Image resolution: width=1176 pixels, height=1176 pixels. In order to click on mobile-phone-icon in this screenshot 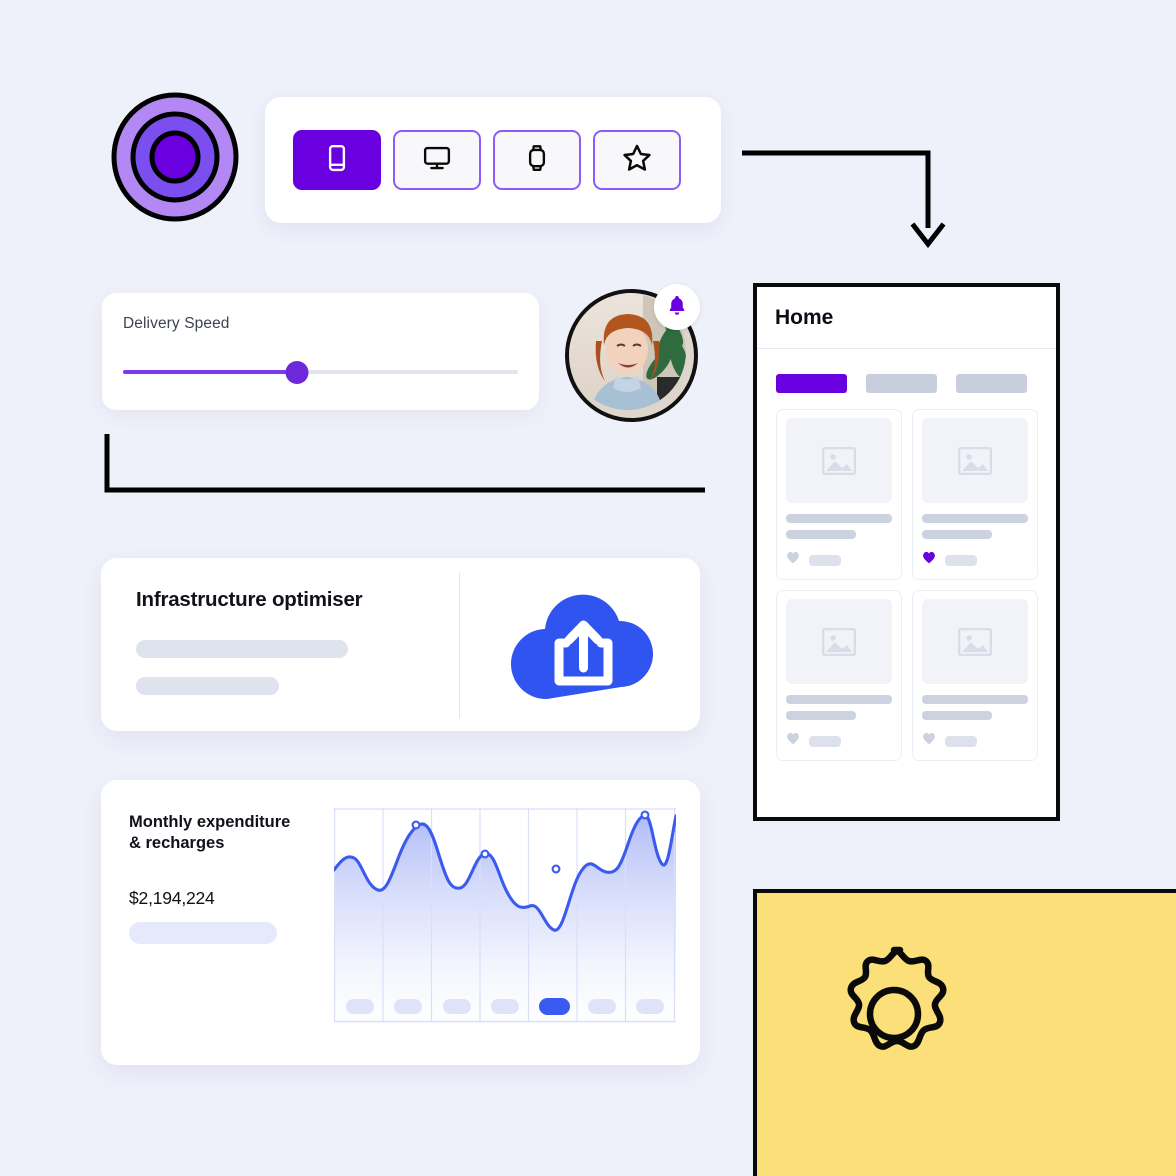, I will do `click(337, 160)`.